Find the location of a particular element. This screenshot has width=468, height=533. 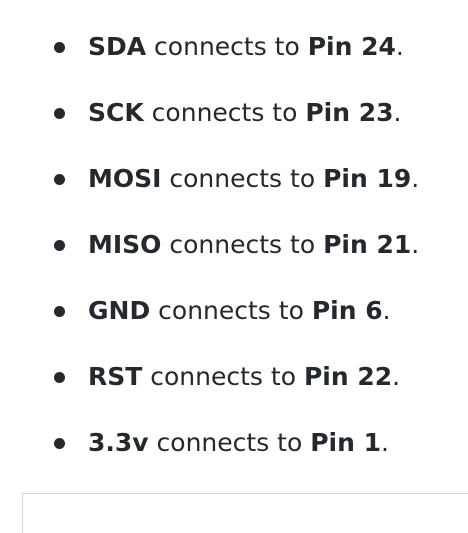

pin-number: Pin 21 is located at coordinates (367, 244).